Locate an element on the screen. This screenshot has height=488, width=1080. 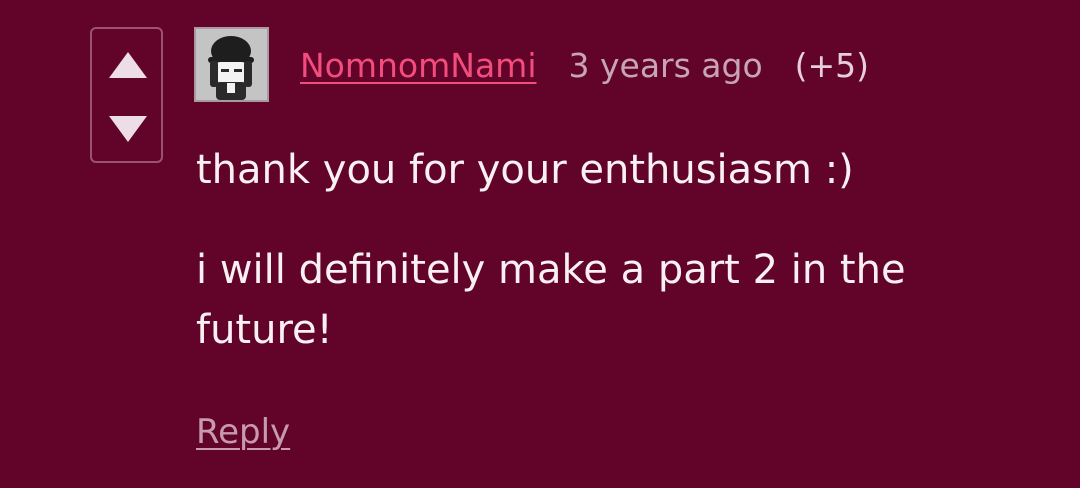
triangle-down-icon is located at coordinates (128, 129).